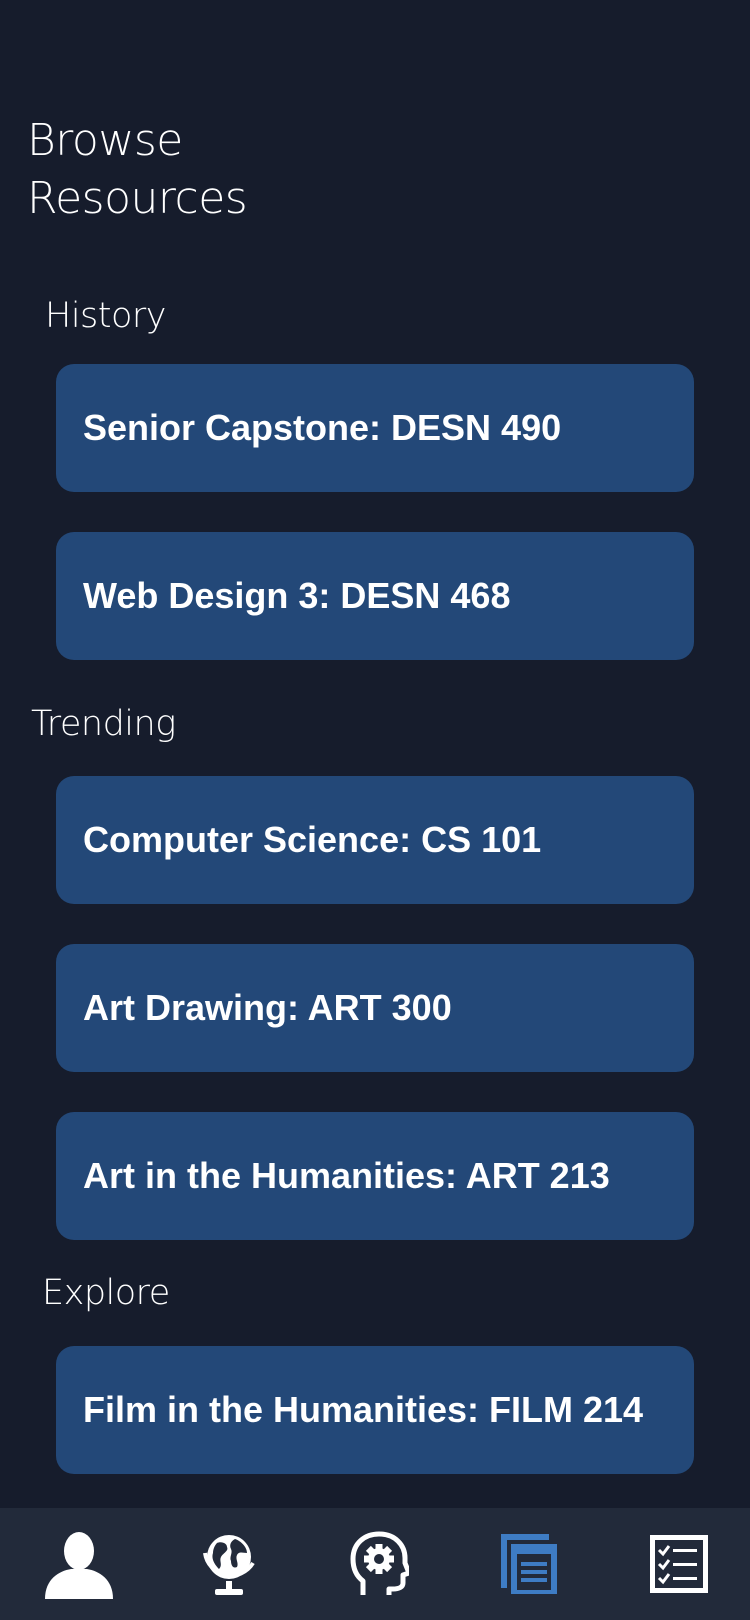 The image size is (750, 1620). Describe the element at coordinates (346, 1175) in the screenshot. I see `resource-card-label: Art in the Humanities: ART 213` at that location.